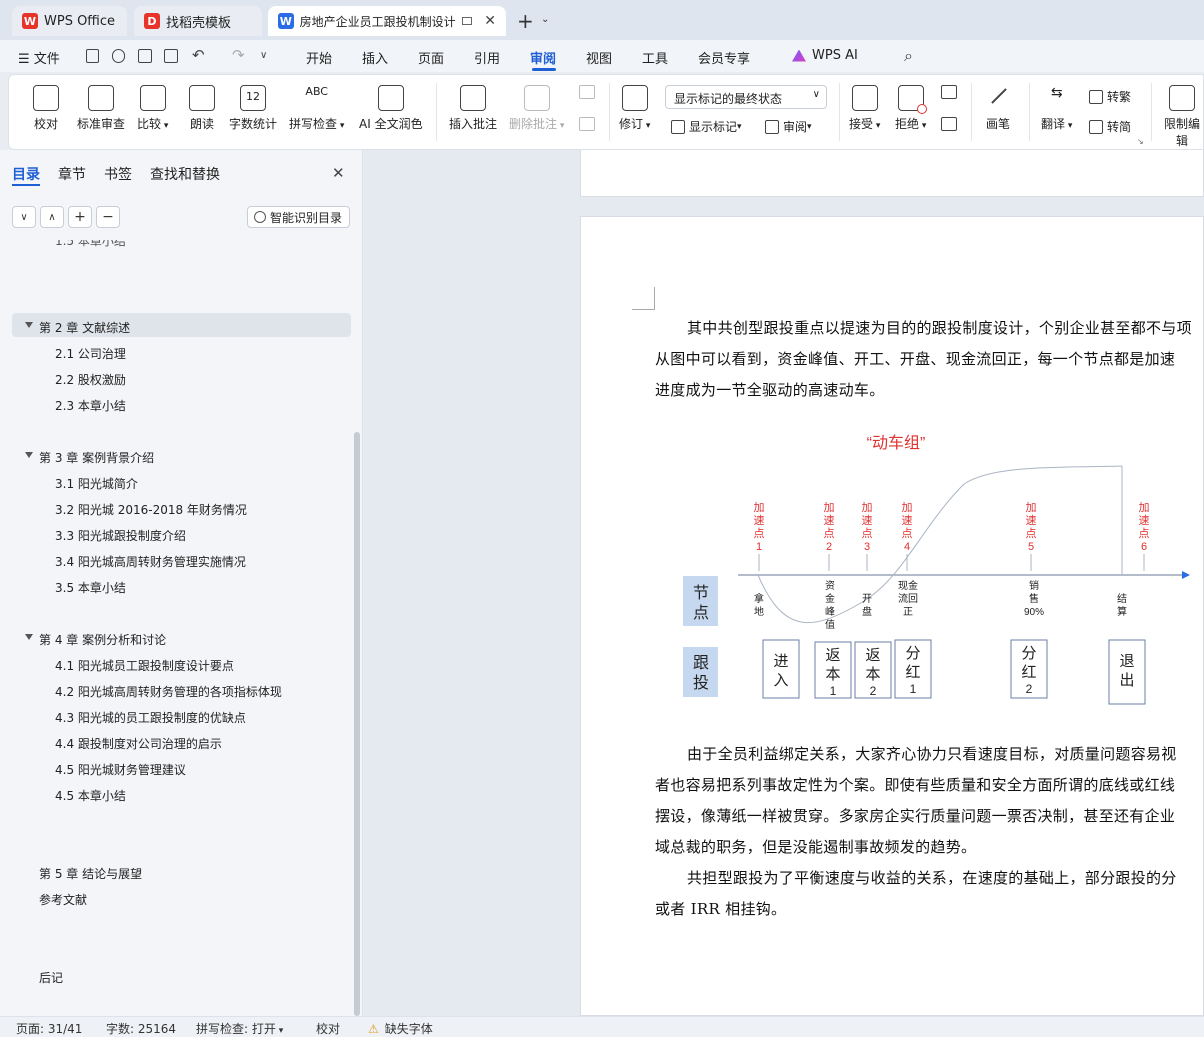 The height and width of the screenshot is (1037, 1204). I want to click on body-text-line: 共担型跟投为了平衡速度与收益的关系，在速度的基础上，部分跟投的分, so click(916, 877).